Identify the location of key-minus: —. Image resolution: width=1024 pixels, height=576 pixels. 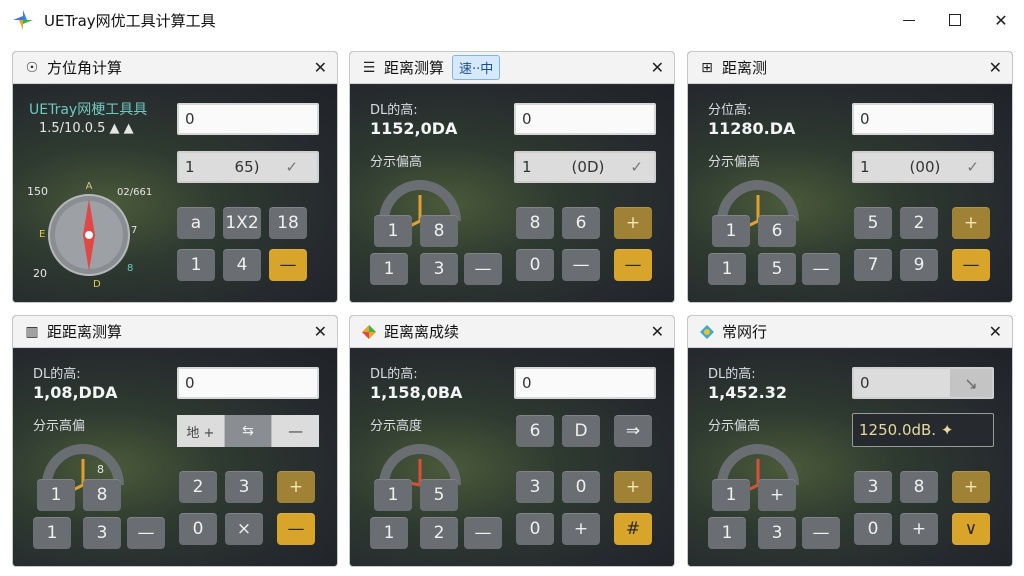
(288, 265).